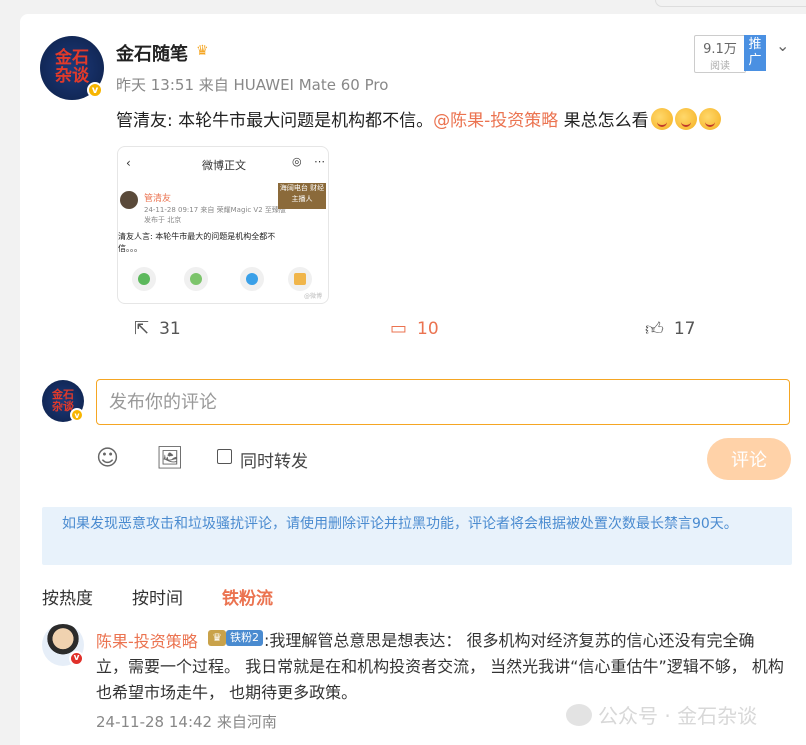 The height and width of the screenshot is (745, 806). What do you see at coordinates (678, 716) in the screenshot?
I see `watermark-text: 公众号 · 金石杂谈` at bounding box center [678, 716].